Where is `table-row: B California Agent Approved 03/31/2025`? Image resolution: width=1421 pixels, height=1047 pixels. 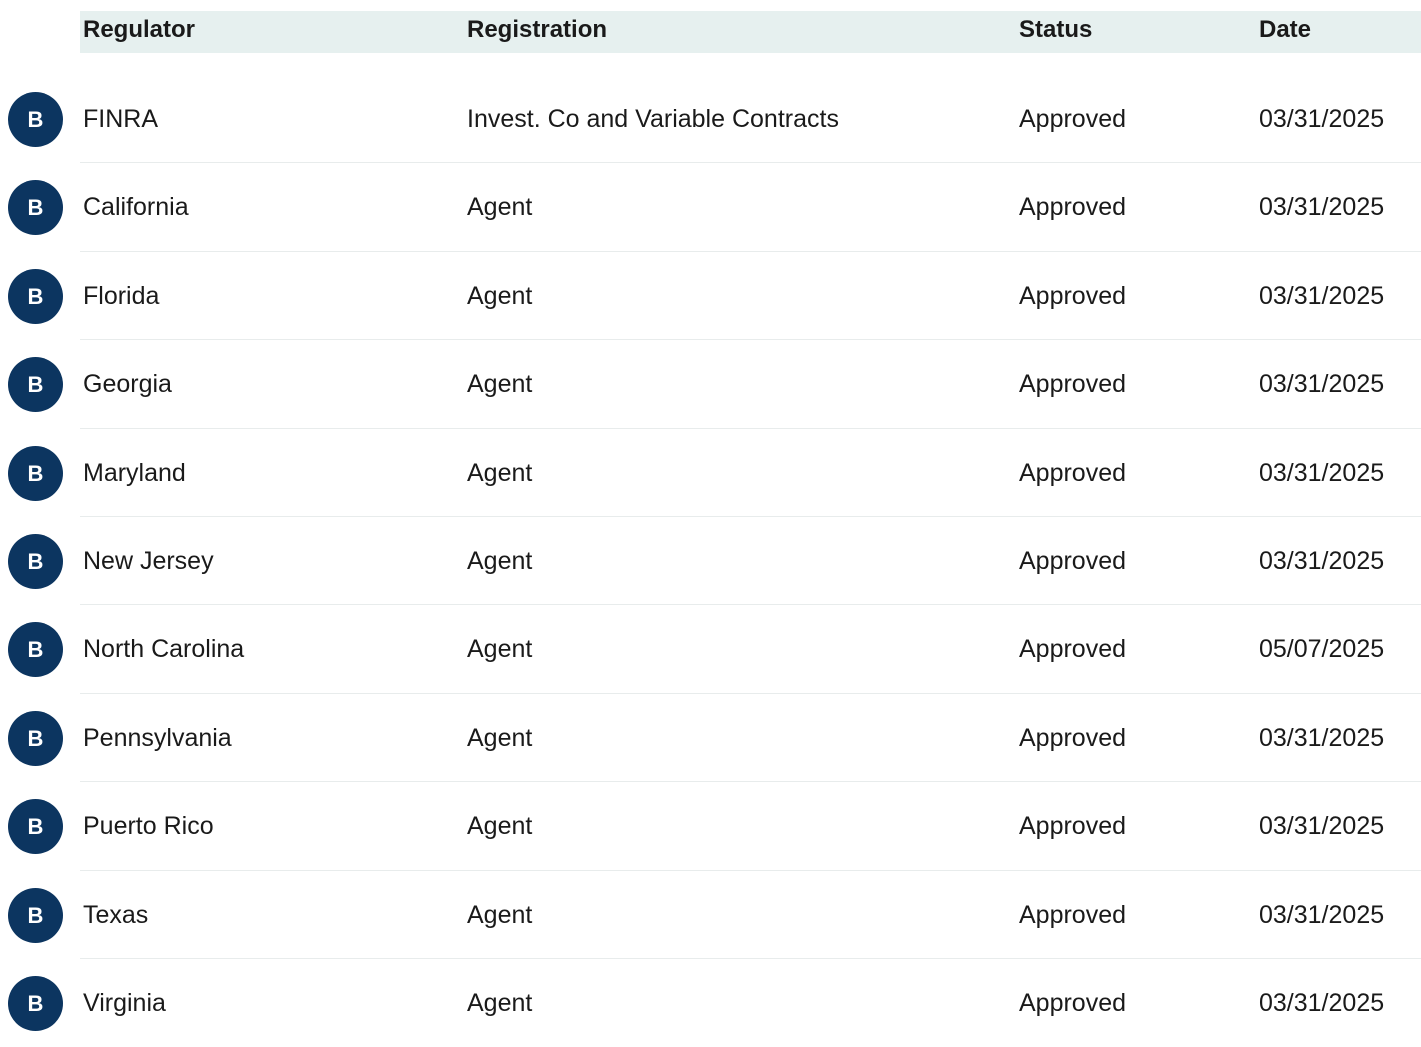
table-row: B California Agent Approved 03/31/2025 is located at coordinates (710, 208).